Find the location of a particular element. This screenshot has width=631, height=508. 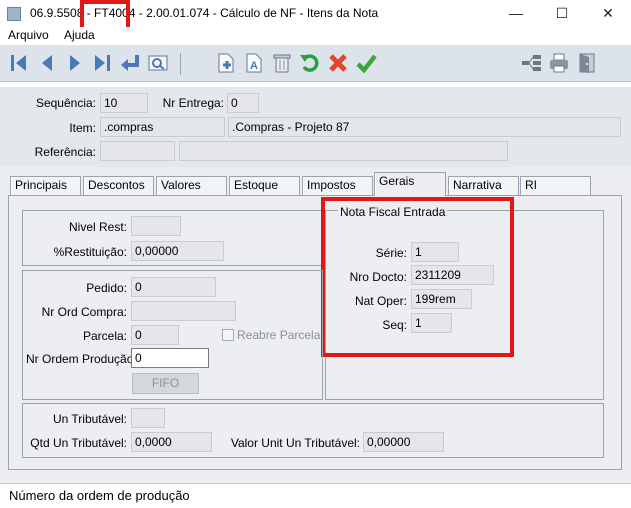

nr-ord-compra-field is located at coordinates (183, 311).